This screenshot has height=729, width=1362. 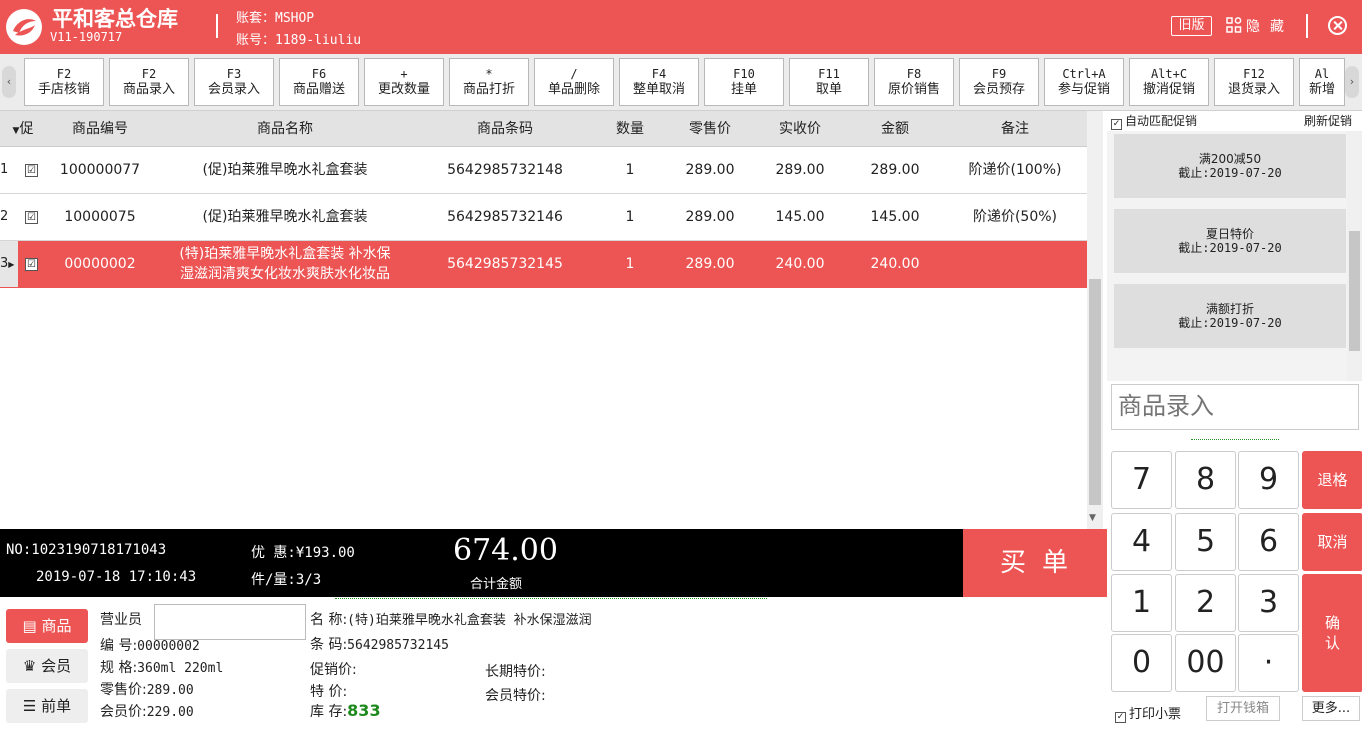 What do you see at coordinates (47, 666) in the screenshot?
I see `tab-member: ♛ 会员` at bounding box center [47, 666].